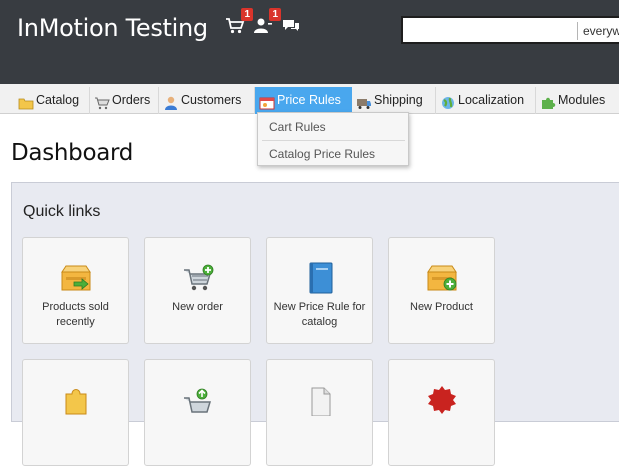 This screenshot has height=466, width=619. What do you see at coordinates (247, 14) in the screenshot?
I see `cart-badge: 1` at bounding box center [247, 14].